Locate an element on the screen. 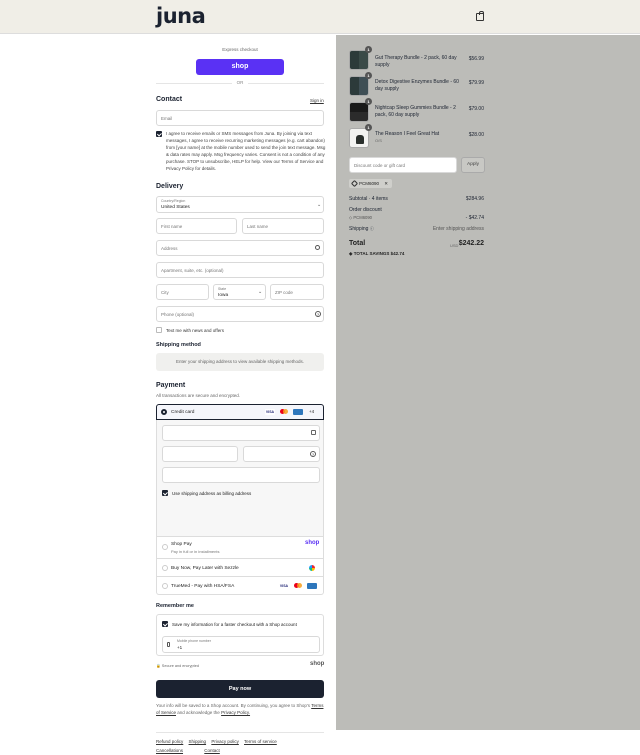 This screenshot has width=640, height=755. tag-icon: ◈ is located at coordinates (351, 253).